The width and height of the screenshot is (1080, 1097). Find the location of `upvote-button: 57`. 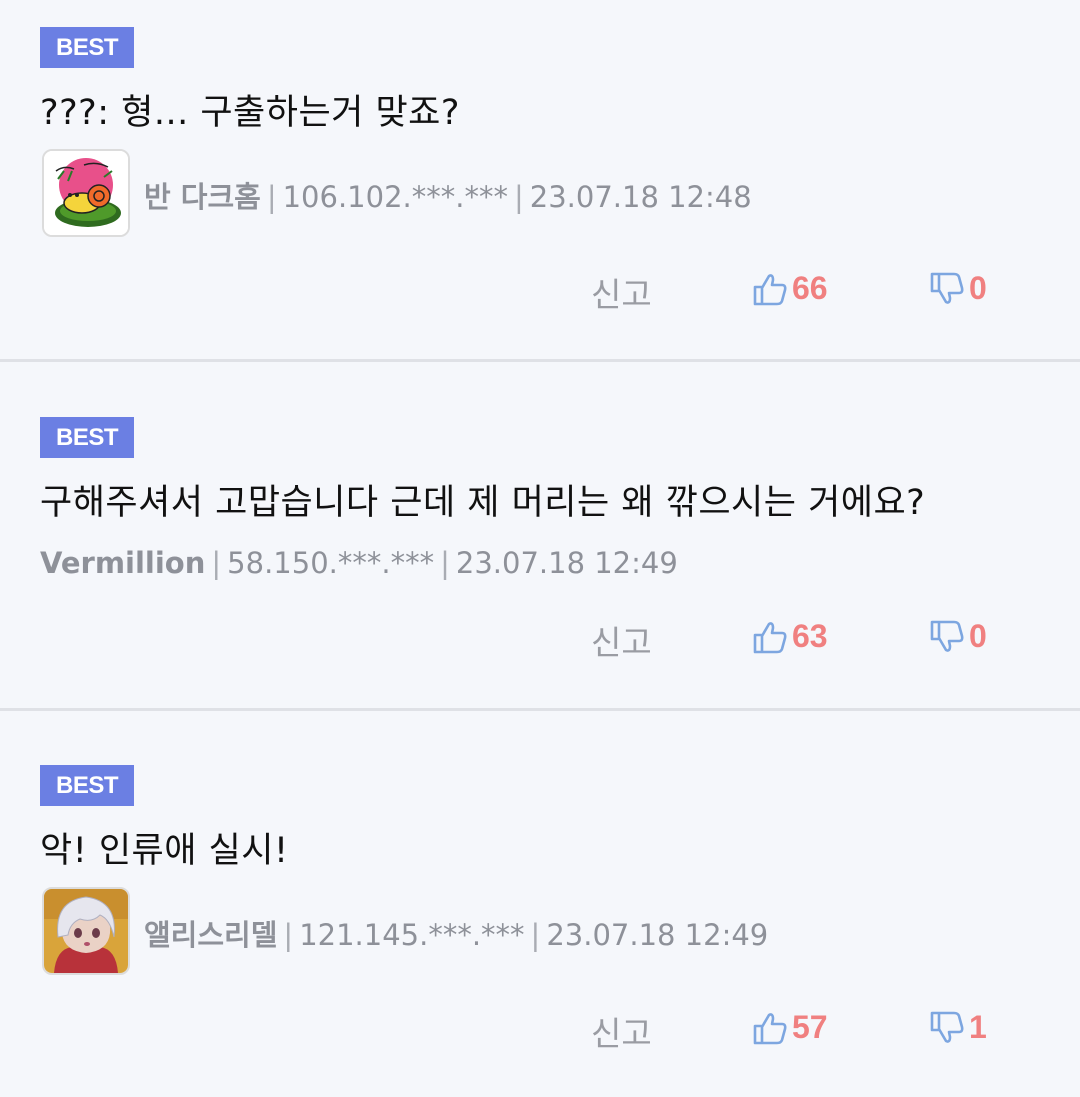

upvote-button: 57 is located at coordinates (790, 1027).